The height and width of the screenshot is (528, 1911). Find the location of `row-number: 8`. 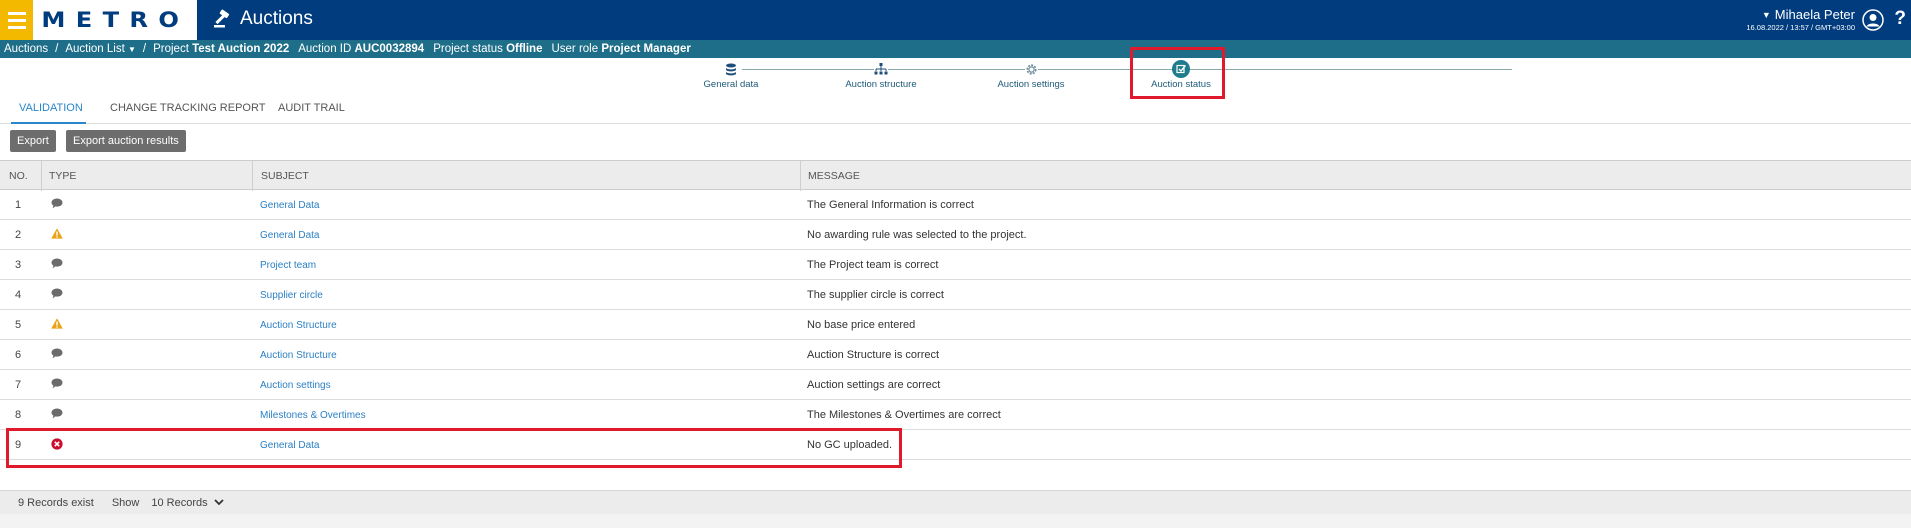

row-number: 8 is located at coordinates (18, 415).